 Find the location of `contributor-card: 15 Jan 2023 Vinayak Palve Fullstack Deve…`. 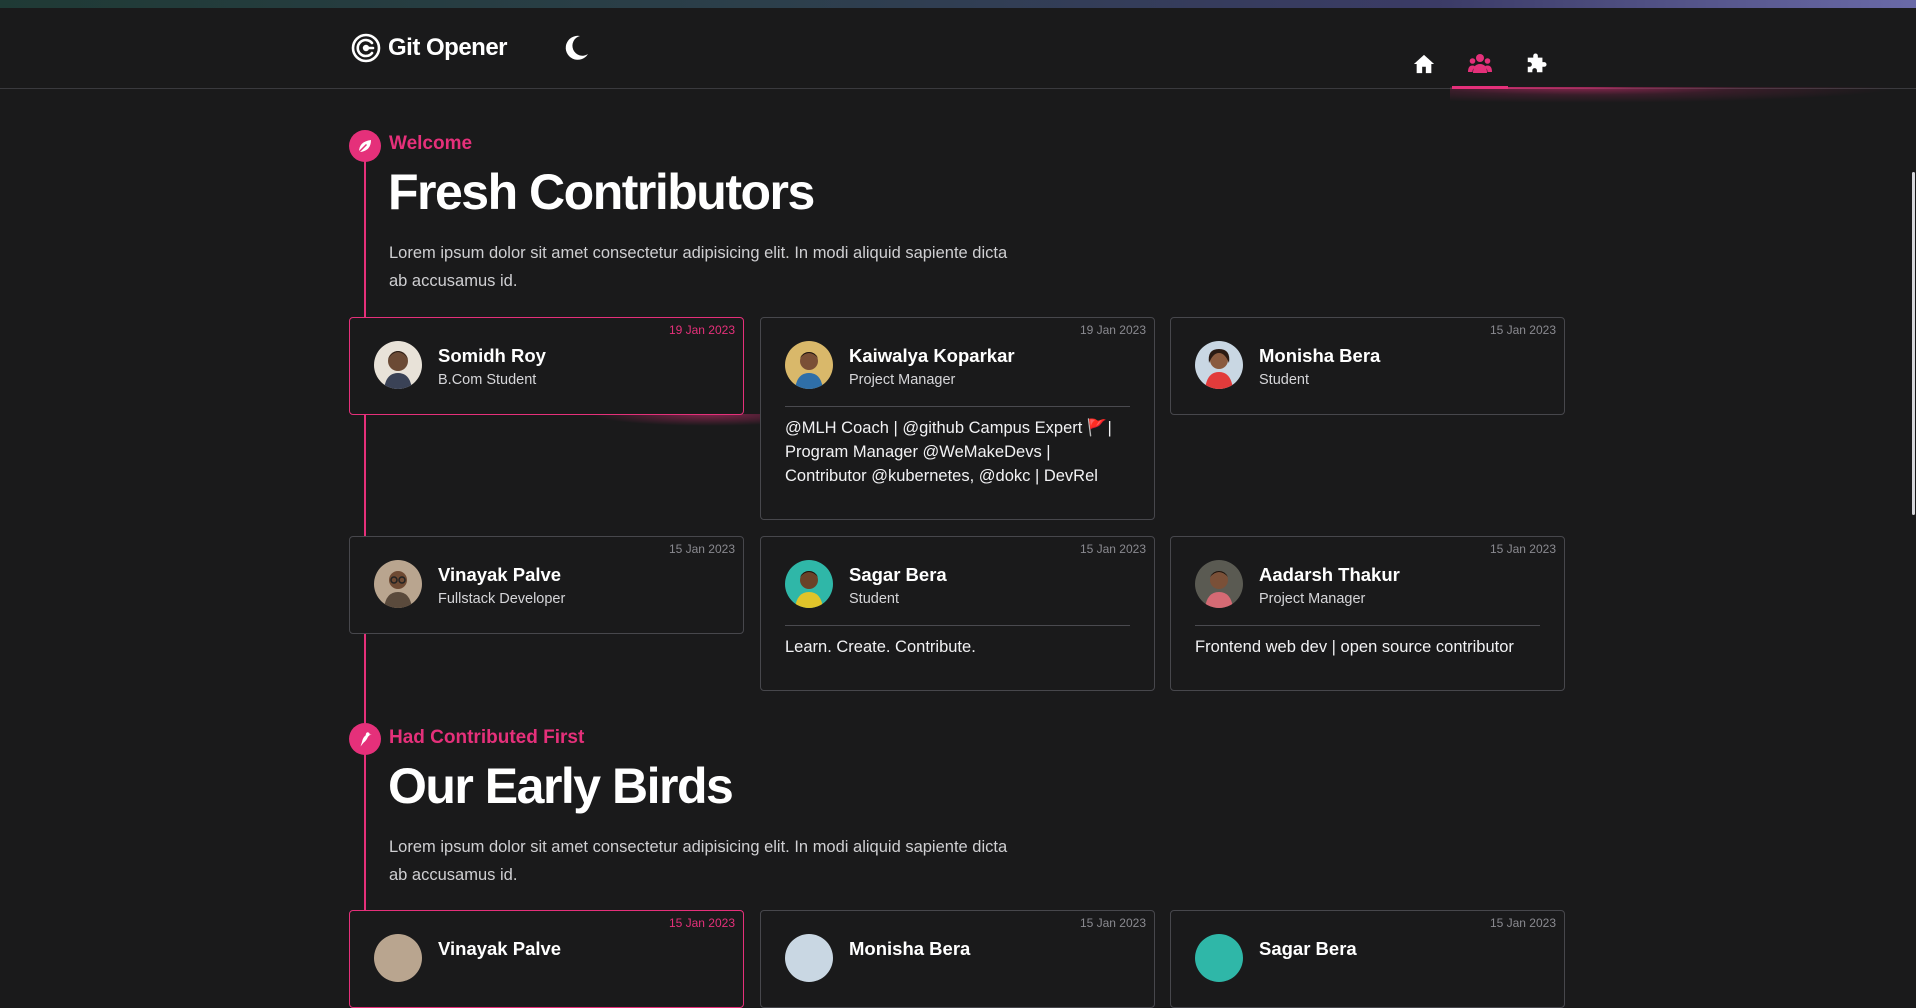

contributor-card: 15 Jan 2023 Vinayak Palve Fullstack Deve… is located at coordinates (546, 585).